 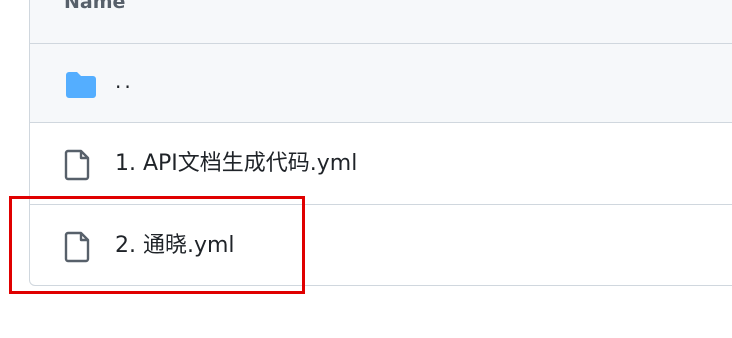 I want to click on highlight-annotation-box, so click(x=157, y=245).